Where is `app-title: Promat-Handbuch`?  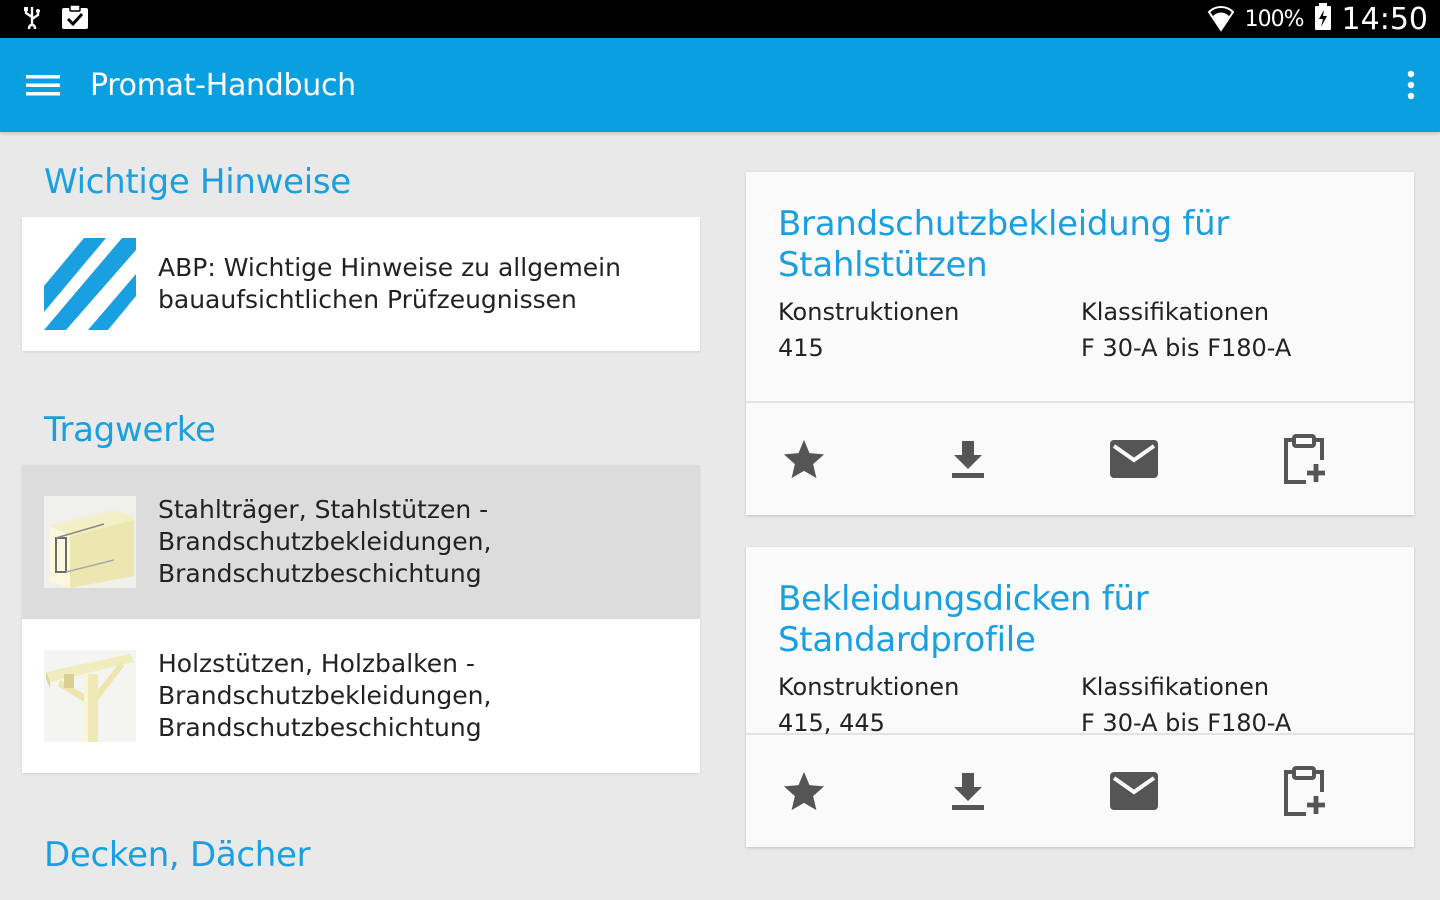 app-title: Promat-Handbuch is located at coordinates (223, 85).